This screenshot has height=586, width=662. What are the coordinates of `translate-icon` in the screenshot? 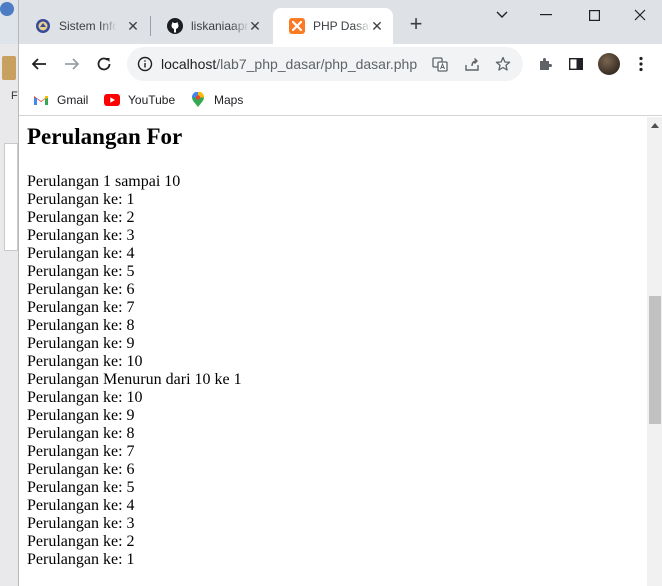 It's located at (440, 64).